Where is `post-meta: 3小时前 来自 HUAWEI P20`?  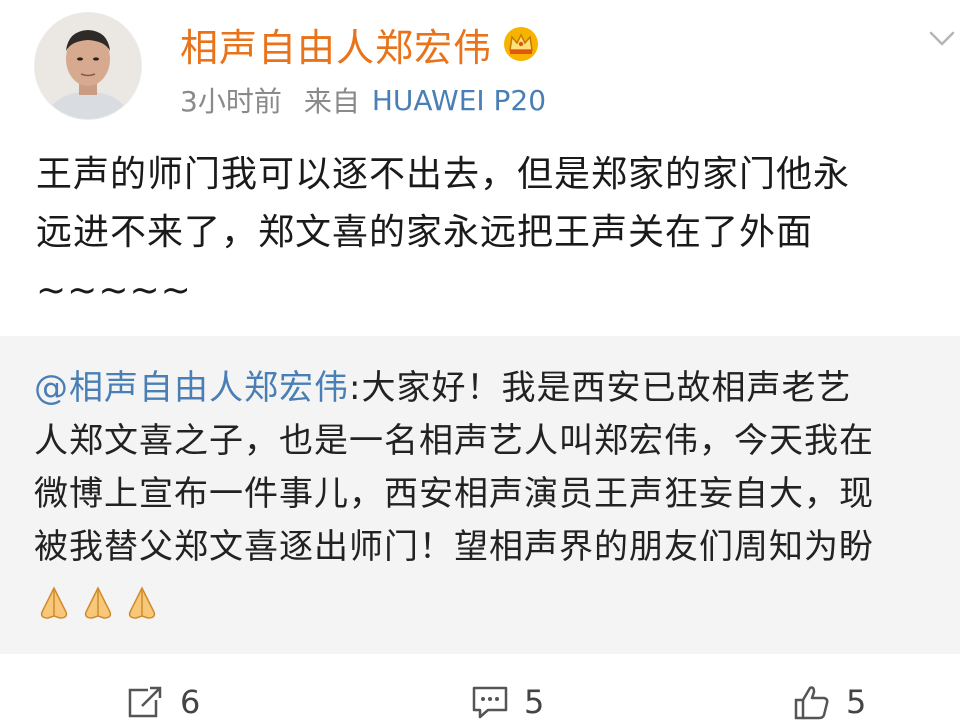 post-meta: 3小时前 来自 HUAWEI P20 is located at coordinates (363, 100).